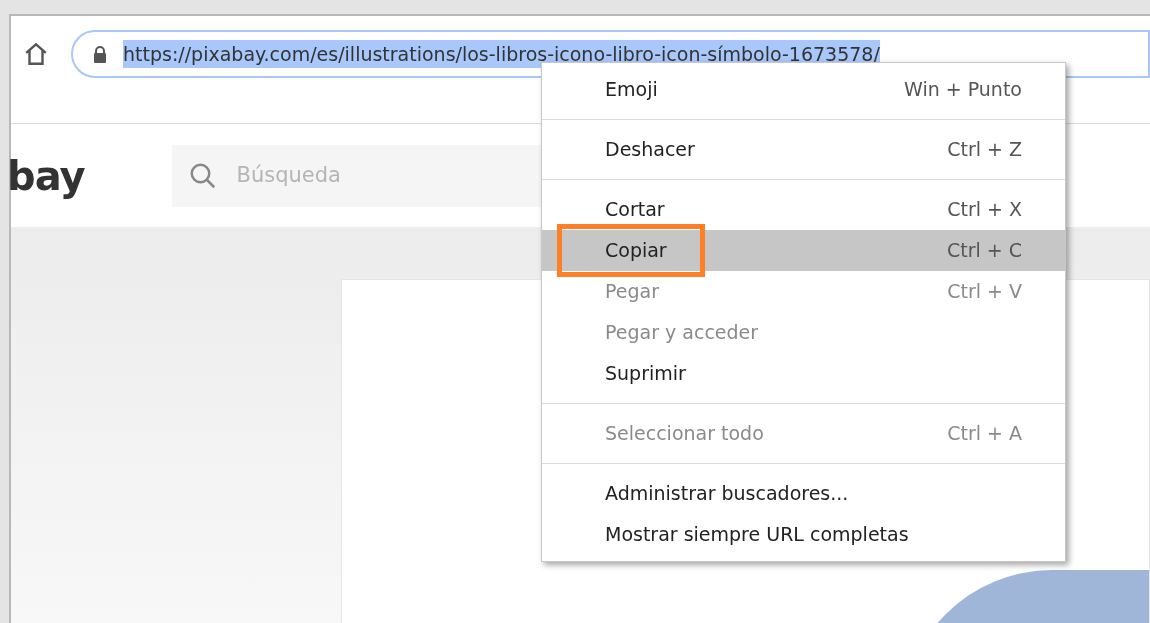  I want to click on menu-item: Mostrar siempre URL completas, so click(803, 534).